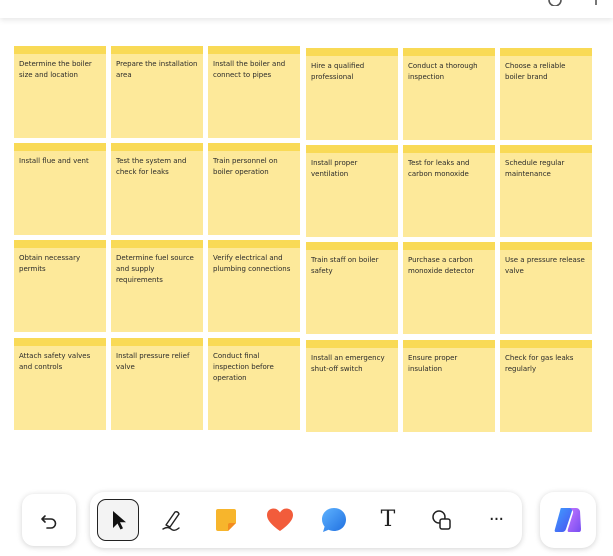 This screenshot has width=613, height=556. Describe the element at coordinates (151, 166) in the screenshot. I see `sticky-note-text: Test the system and check for leaks` at that location.